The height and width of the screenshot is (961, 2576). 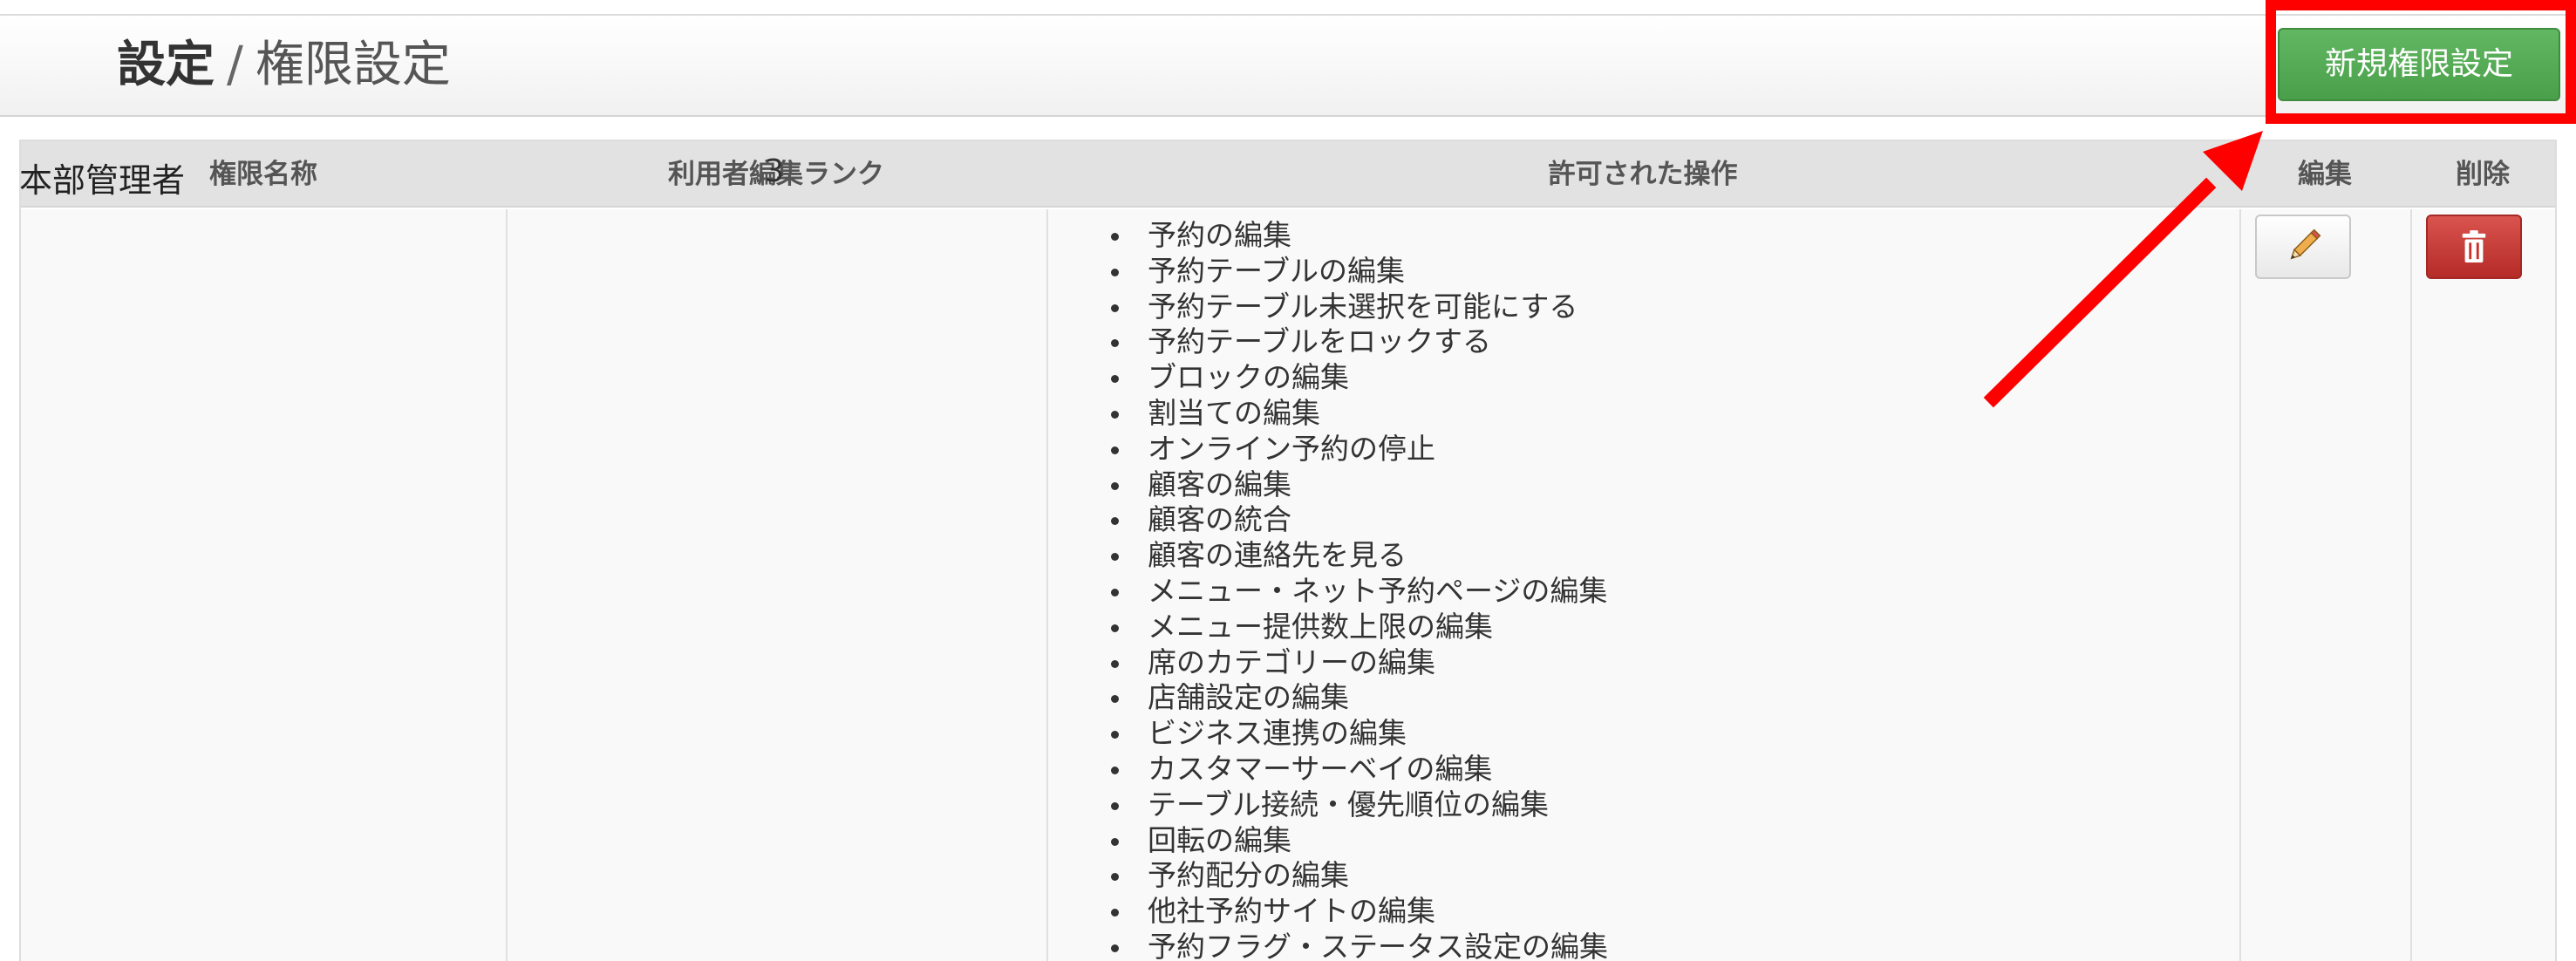 I want to click on list-item: オンライン予約の停止, so click(x=1629, y=450).